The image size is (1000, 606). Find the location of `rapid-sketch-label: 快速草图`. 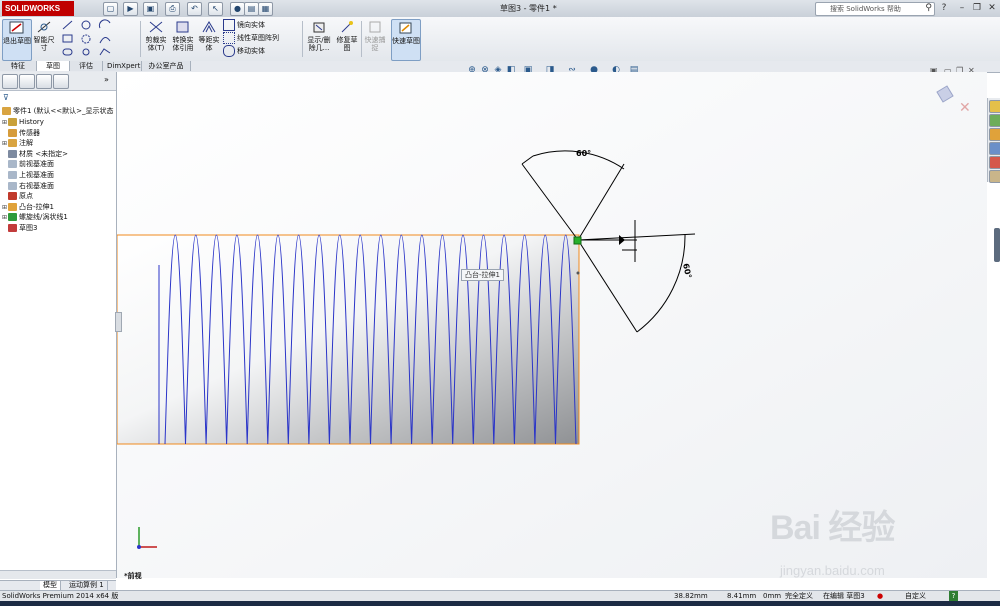

rapid-sketch-label: 快速草图 is located at coordinates (406, 41).